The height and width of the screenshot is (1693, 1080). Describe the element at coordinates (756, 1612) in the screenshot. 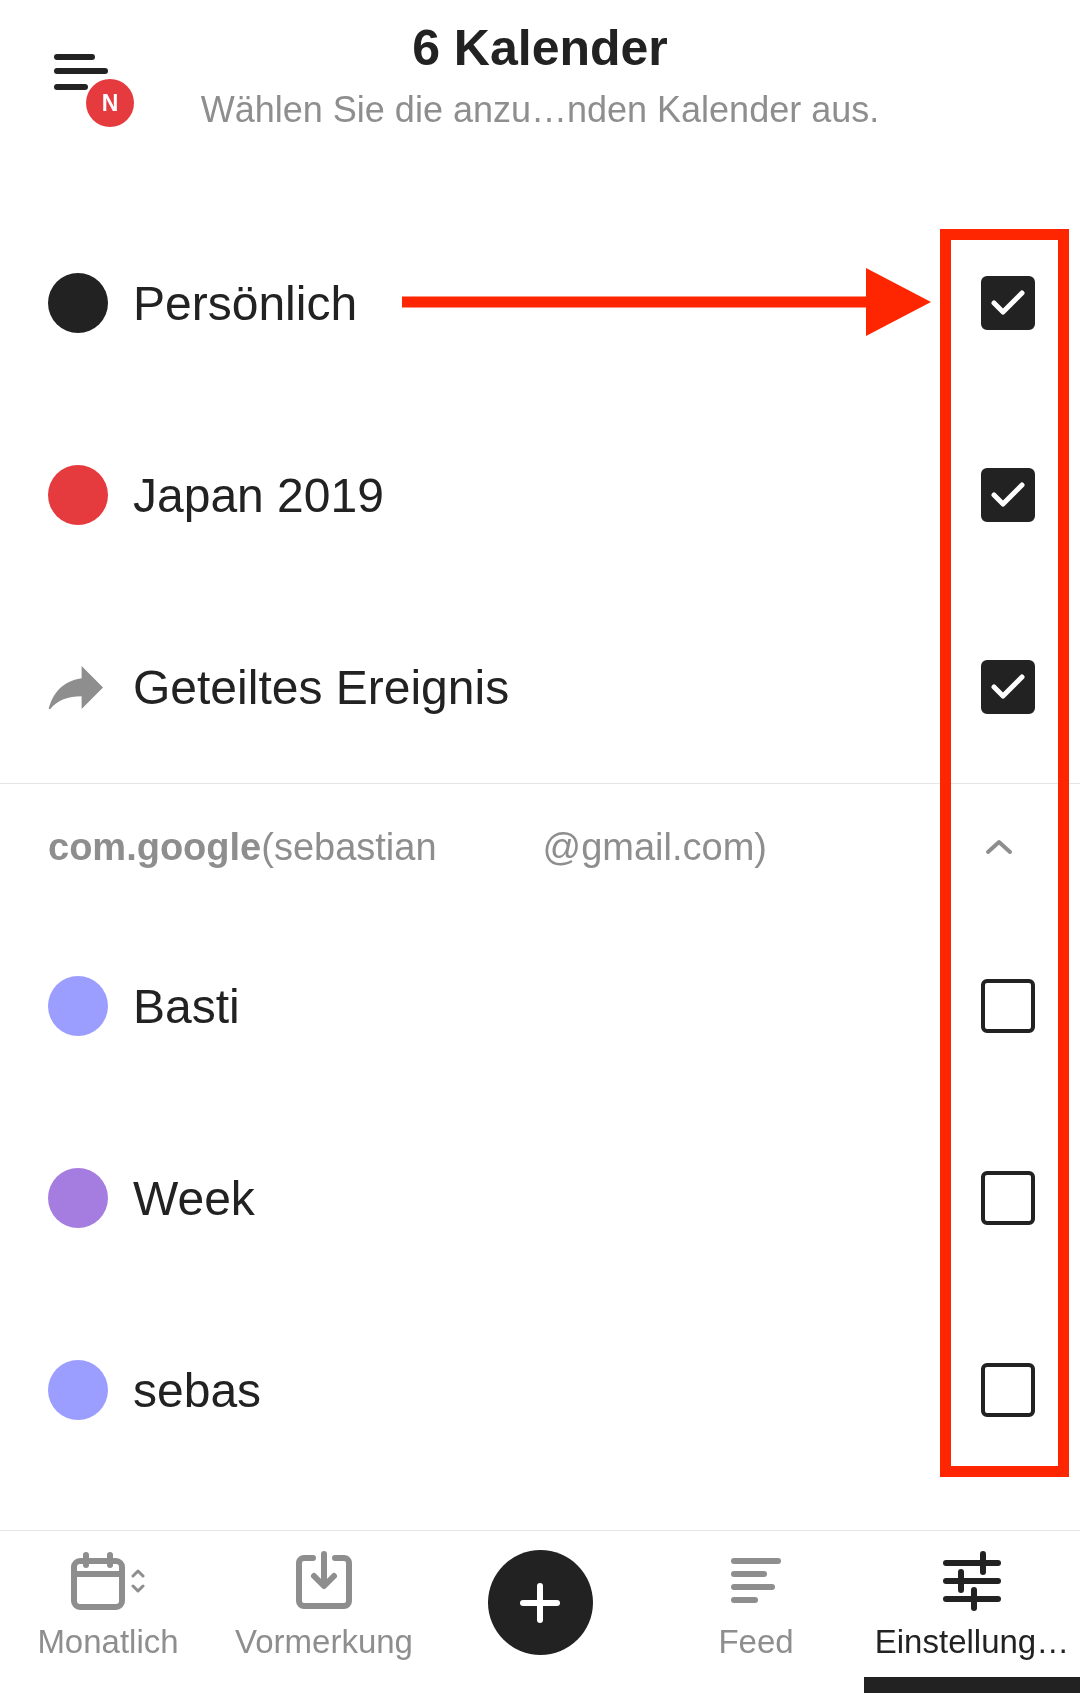

I see `nav-tab: Feed` at that location.